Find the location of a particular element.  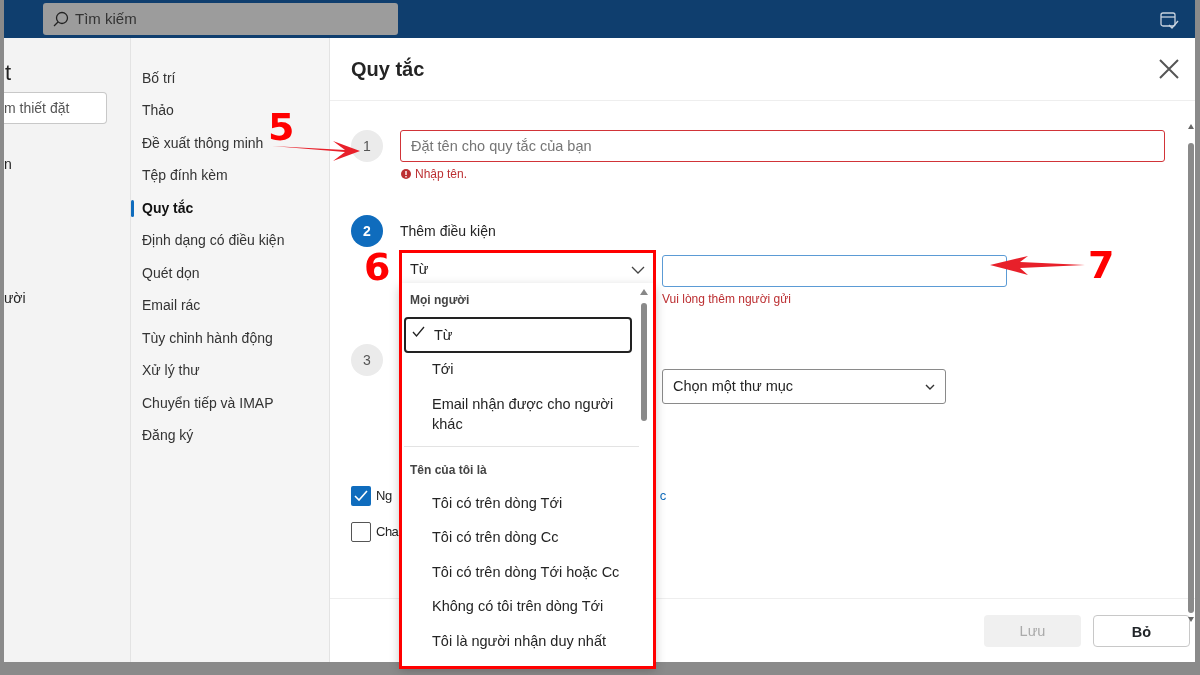

menu-option: Tôi là người nhận duy nhất is located at coordinates (518, 641).